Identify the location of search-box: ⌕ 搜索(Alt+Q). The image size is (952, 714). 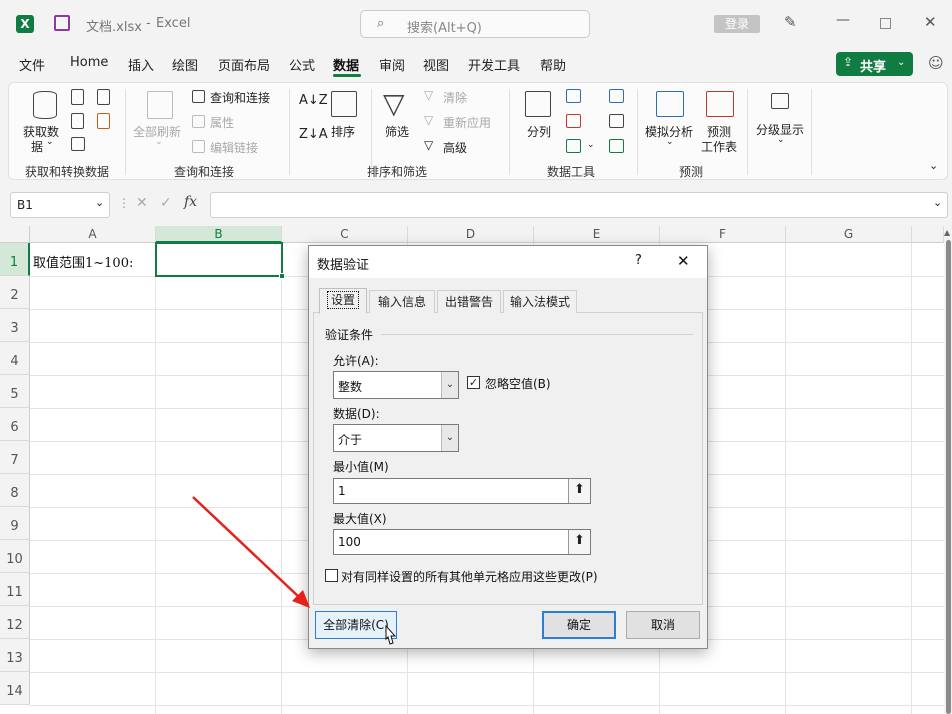
(475, 24).